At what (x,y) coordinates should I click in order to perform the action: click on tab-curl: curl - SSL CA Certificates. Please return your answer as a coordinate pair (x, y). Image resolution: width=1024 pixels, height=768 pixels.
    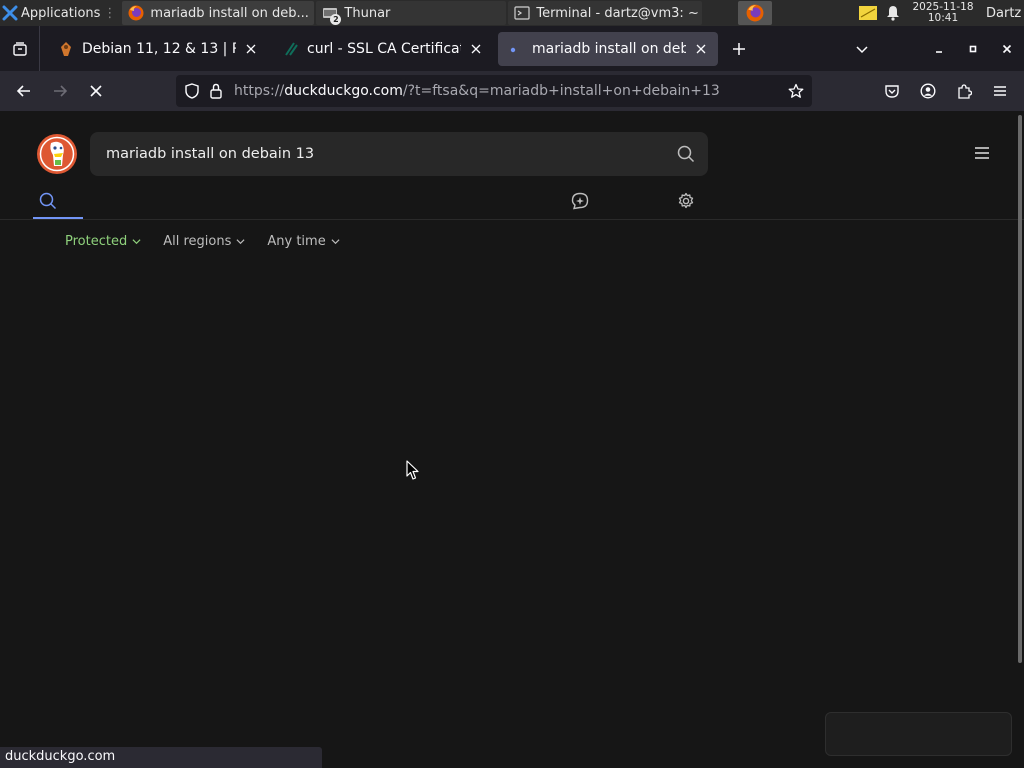
    Looking at the image, I should click on (383, 49).